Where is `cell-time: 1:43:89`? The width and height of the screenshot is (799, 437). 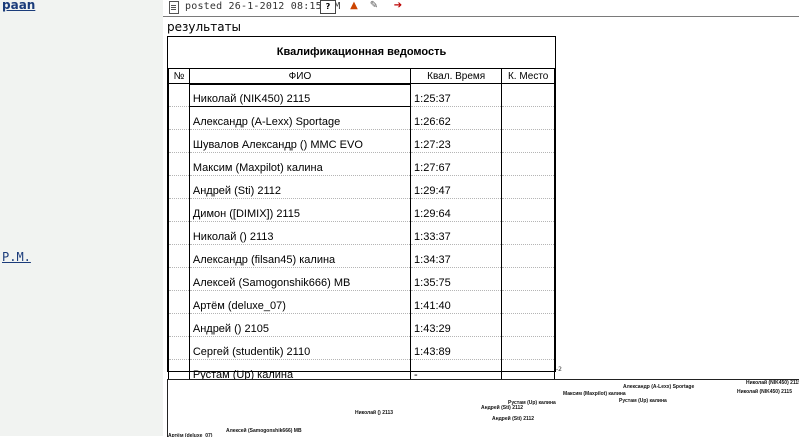
cell-time: 1:43:89 is located at coordinates (456, 348).